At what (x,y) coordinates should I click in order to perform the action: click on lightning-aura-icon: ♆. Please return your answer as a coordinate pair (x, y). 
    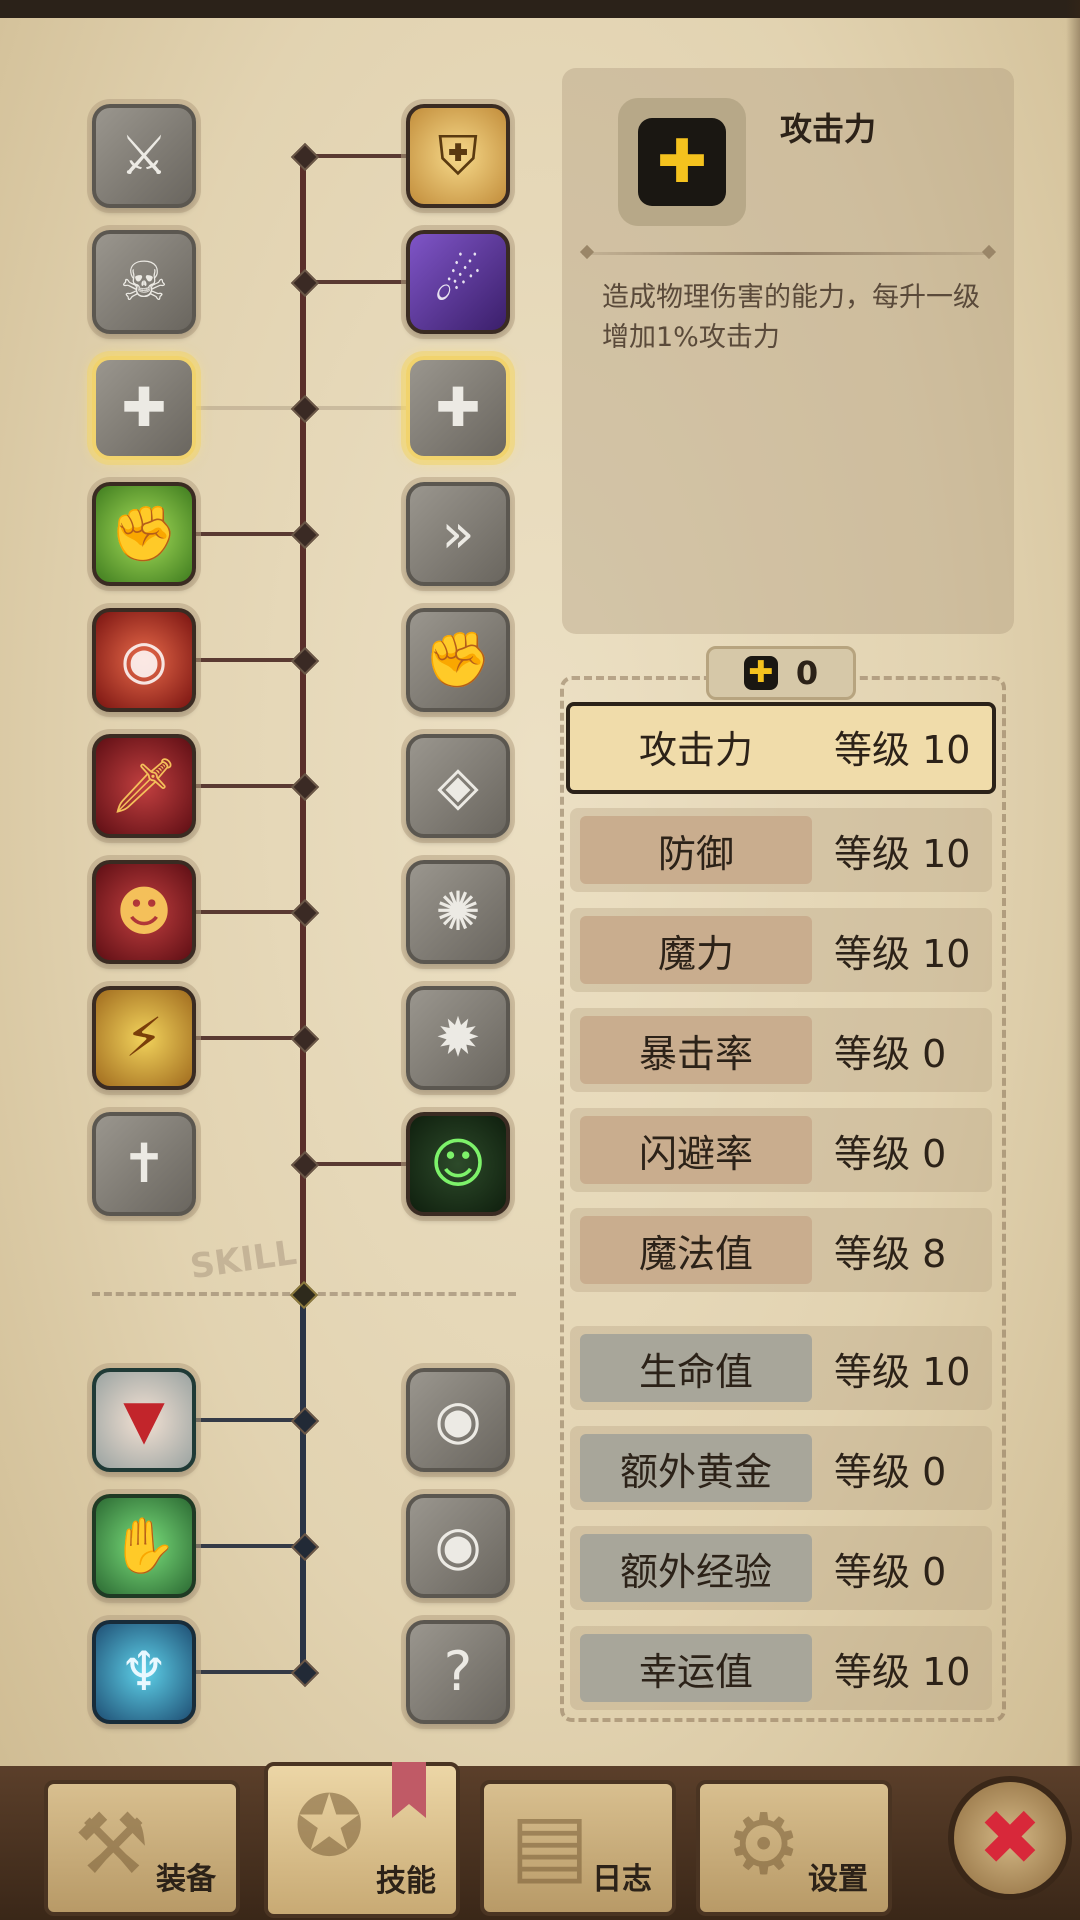
    Looking at the image, I should click on (144, 1672).